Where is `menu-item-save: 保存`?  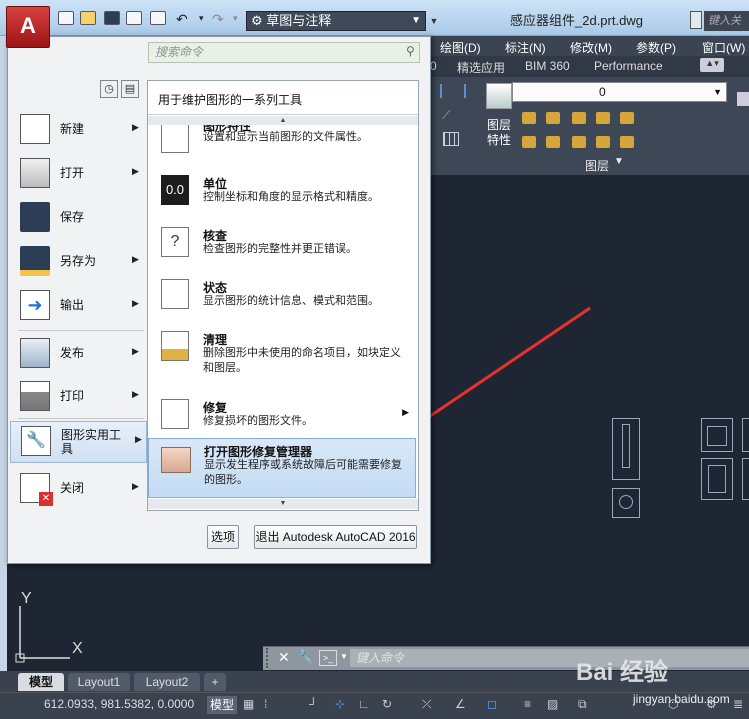
menu-item-save: 保存 is located at coordinates (79, 218).